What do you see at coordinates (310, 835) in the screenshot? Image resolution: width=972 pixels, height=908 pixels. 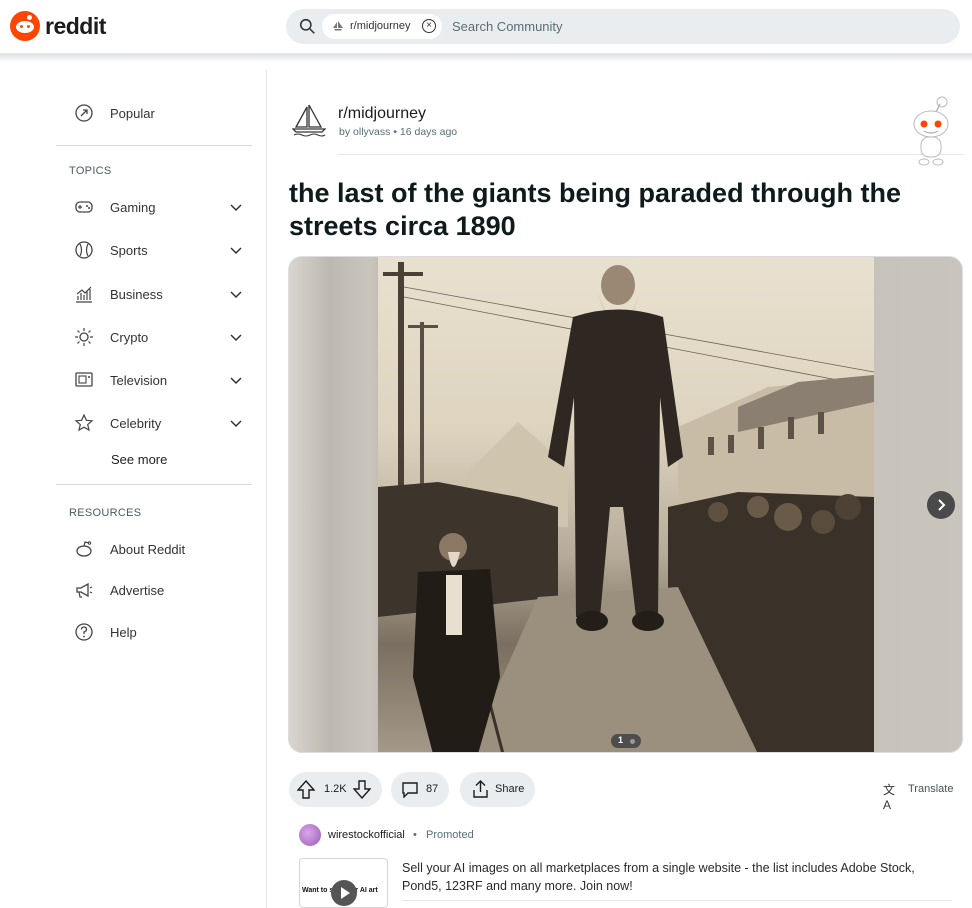 I see `advertiser-avatar` at bounding box center [310, 835].